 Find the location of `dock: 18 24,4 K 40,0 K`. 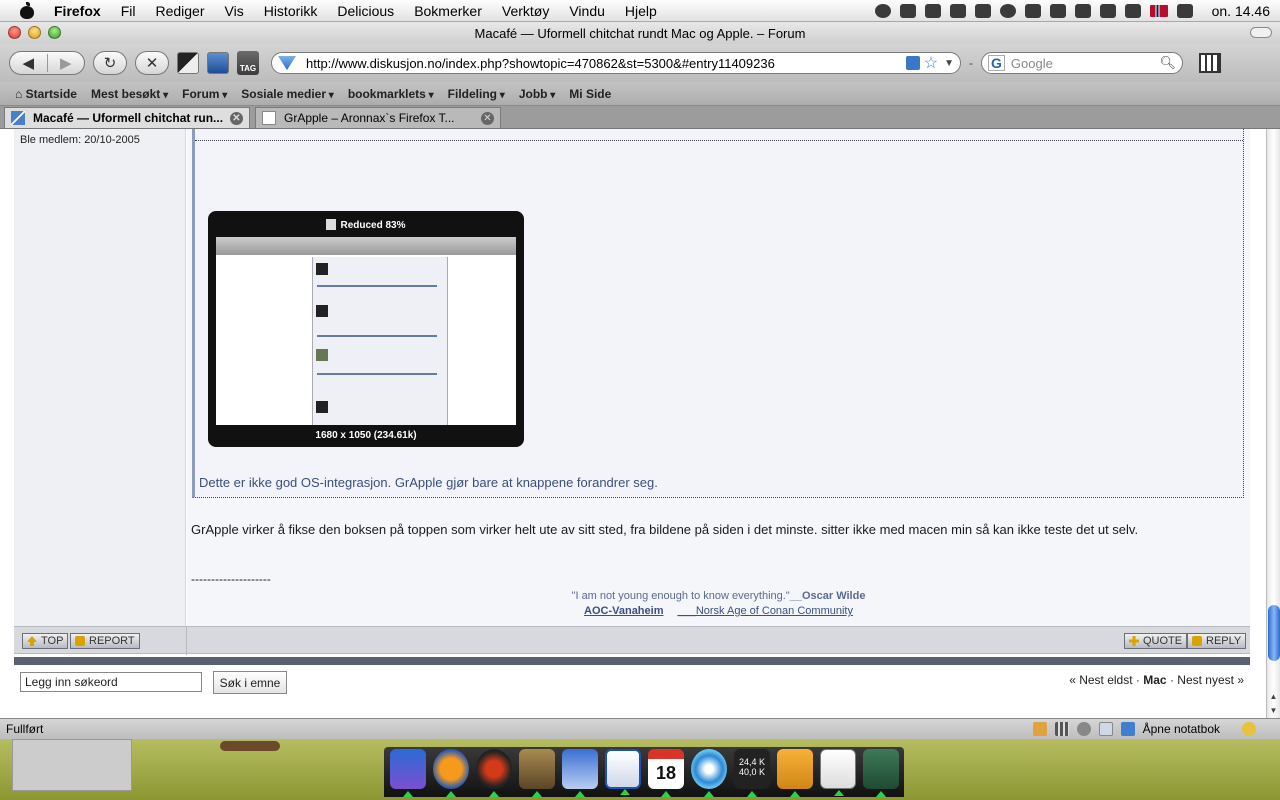

dock: 18 24,4 K 40,0 K is located at coordinates (644, 772).